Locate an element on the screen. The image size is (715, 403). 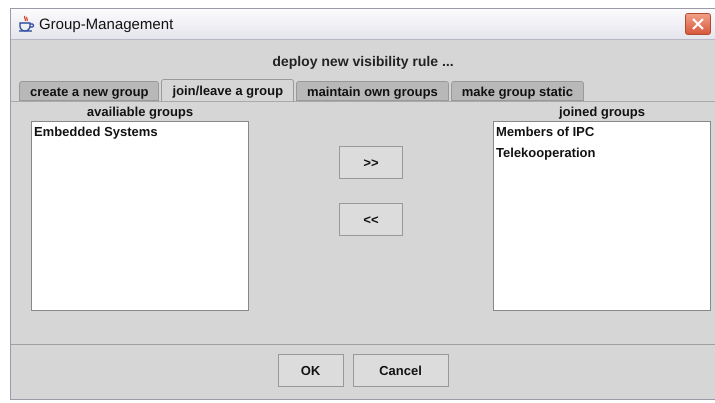
list-item: Telekooperation is located at coordinates (602, 152).